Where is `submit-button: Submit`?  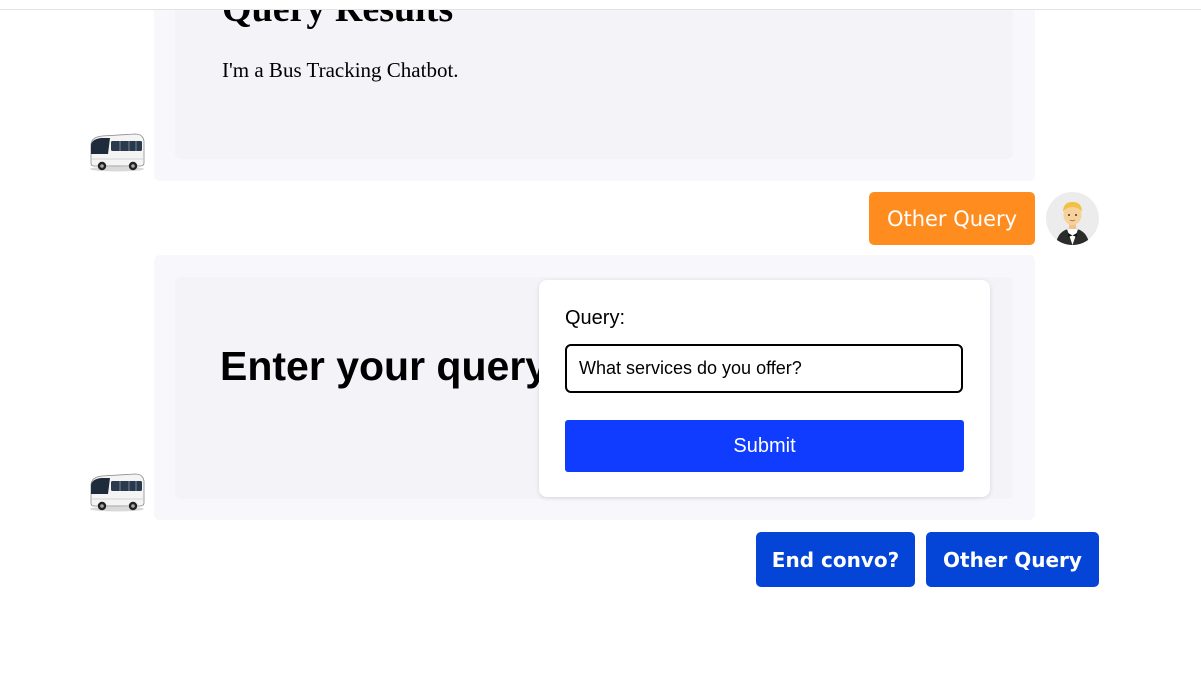 submit-button: Submit is located at coordinates (764, 446).